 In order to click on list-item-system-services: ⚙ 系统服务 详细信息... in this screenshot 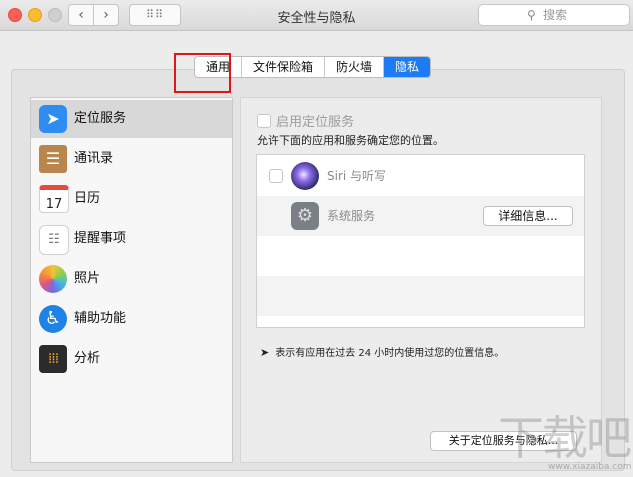, I will do `click(420, 216)`.